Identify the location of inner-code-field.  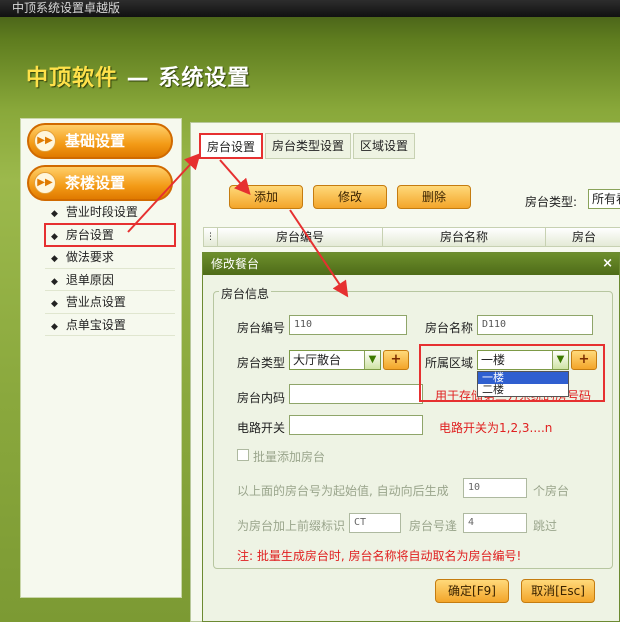
(356, 394).